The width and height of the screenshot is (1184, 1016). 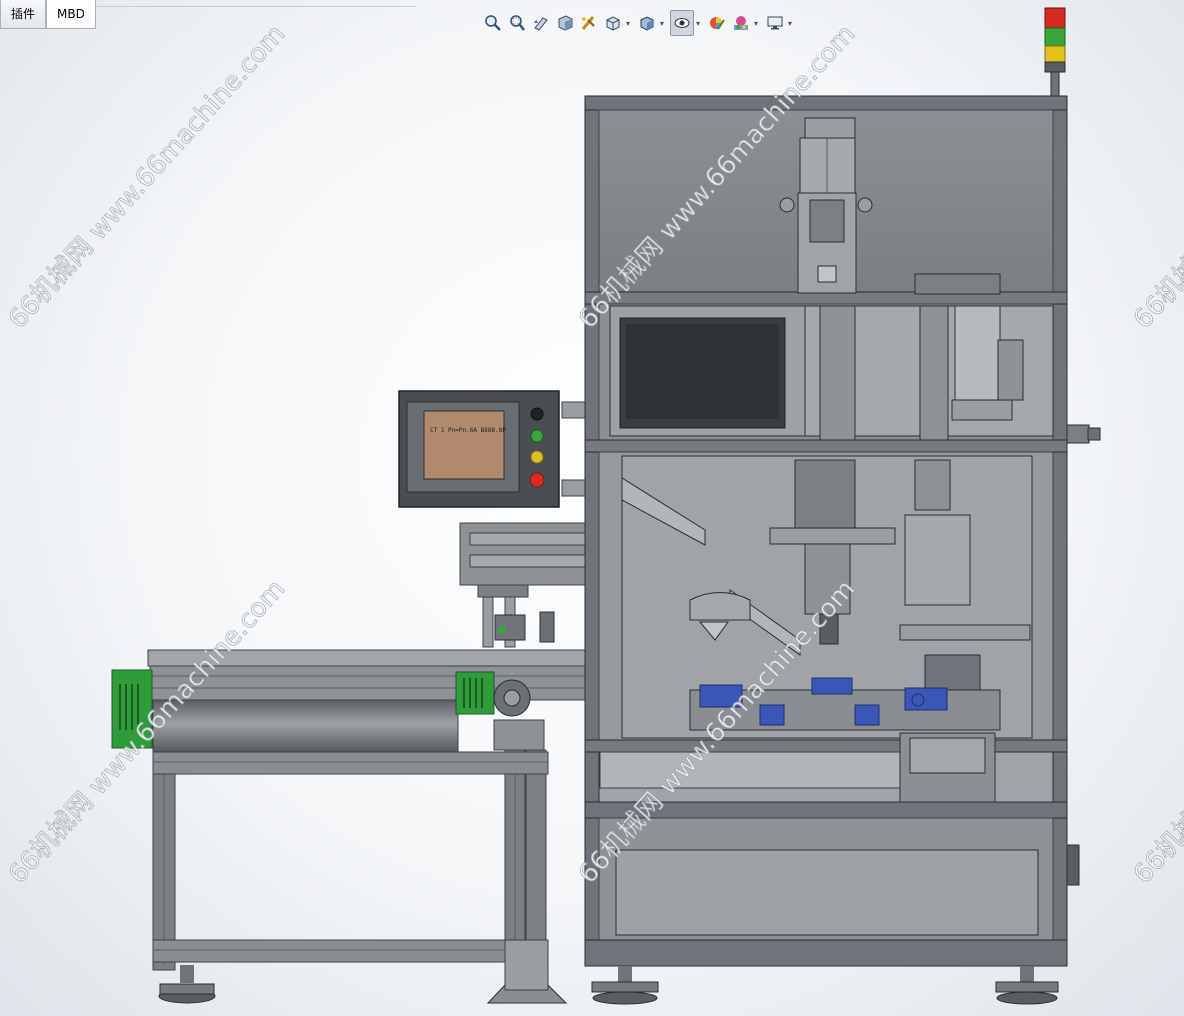 I want to click on tab-strip-rule, so click(x=255, y=3).